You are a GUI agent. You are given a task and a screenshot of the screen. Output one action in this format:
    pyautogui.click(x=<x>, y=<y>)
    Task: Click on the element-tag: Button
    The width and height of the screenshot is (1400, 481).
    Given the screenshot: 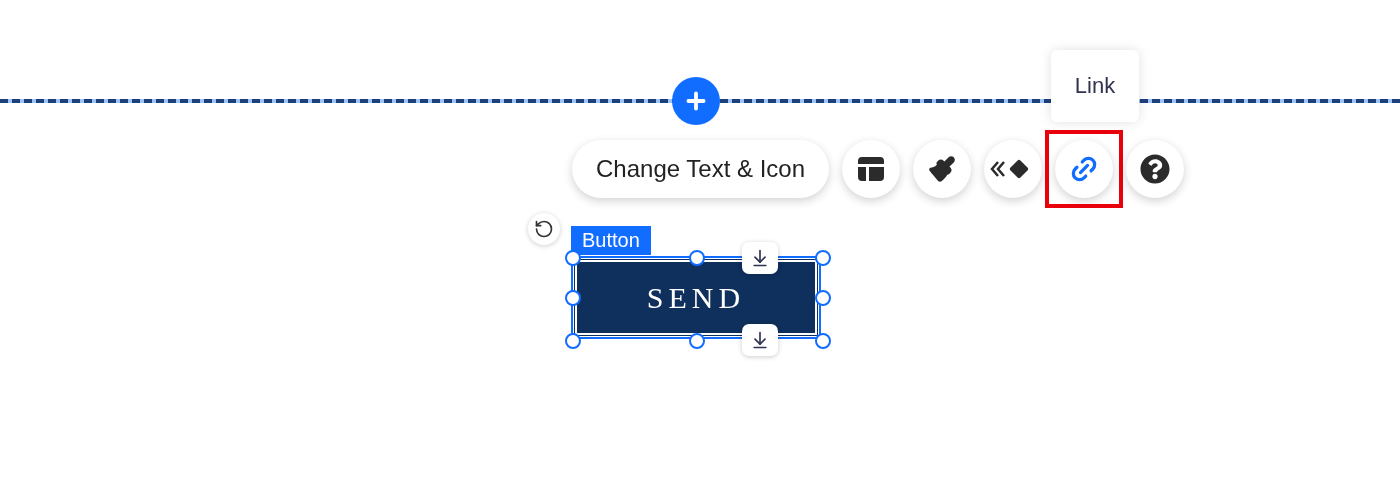 What is the action you would take?
    pyautogui.click(x=611, y=240)
    